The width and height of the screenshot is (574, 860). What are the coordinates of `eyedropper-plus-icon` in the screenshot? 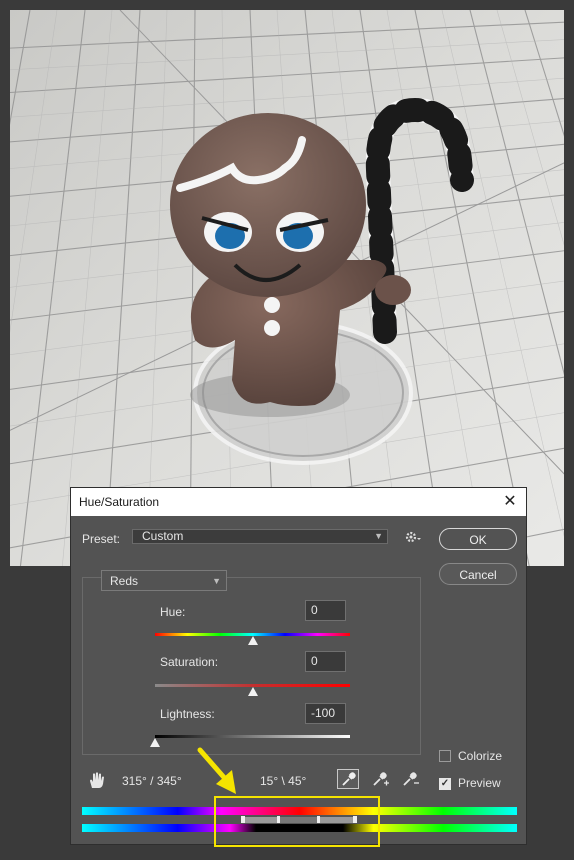 It's located at (380, 779).